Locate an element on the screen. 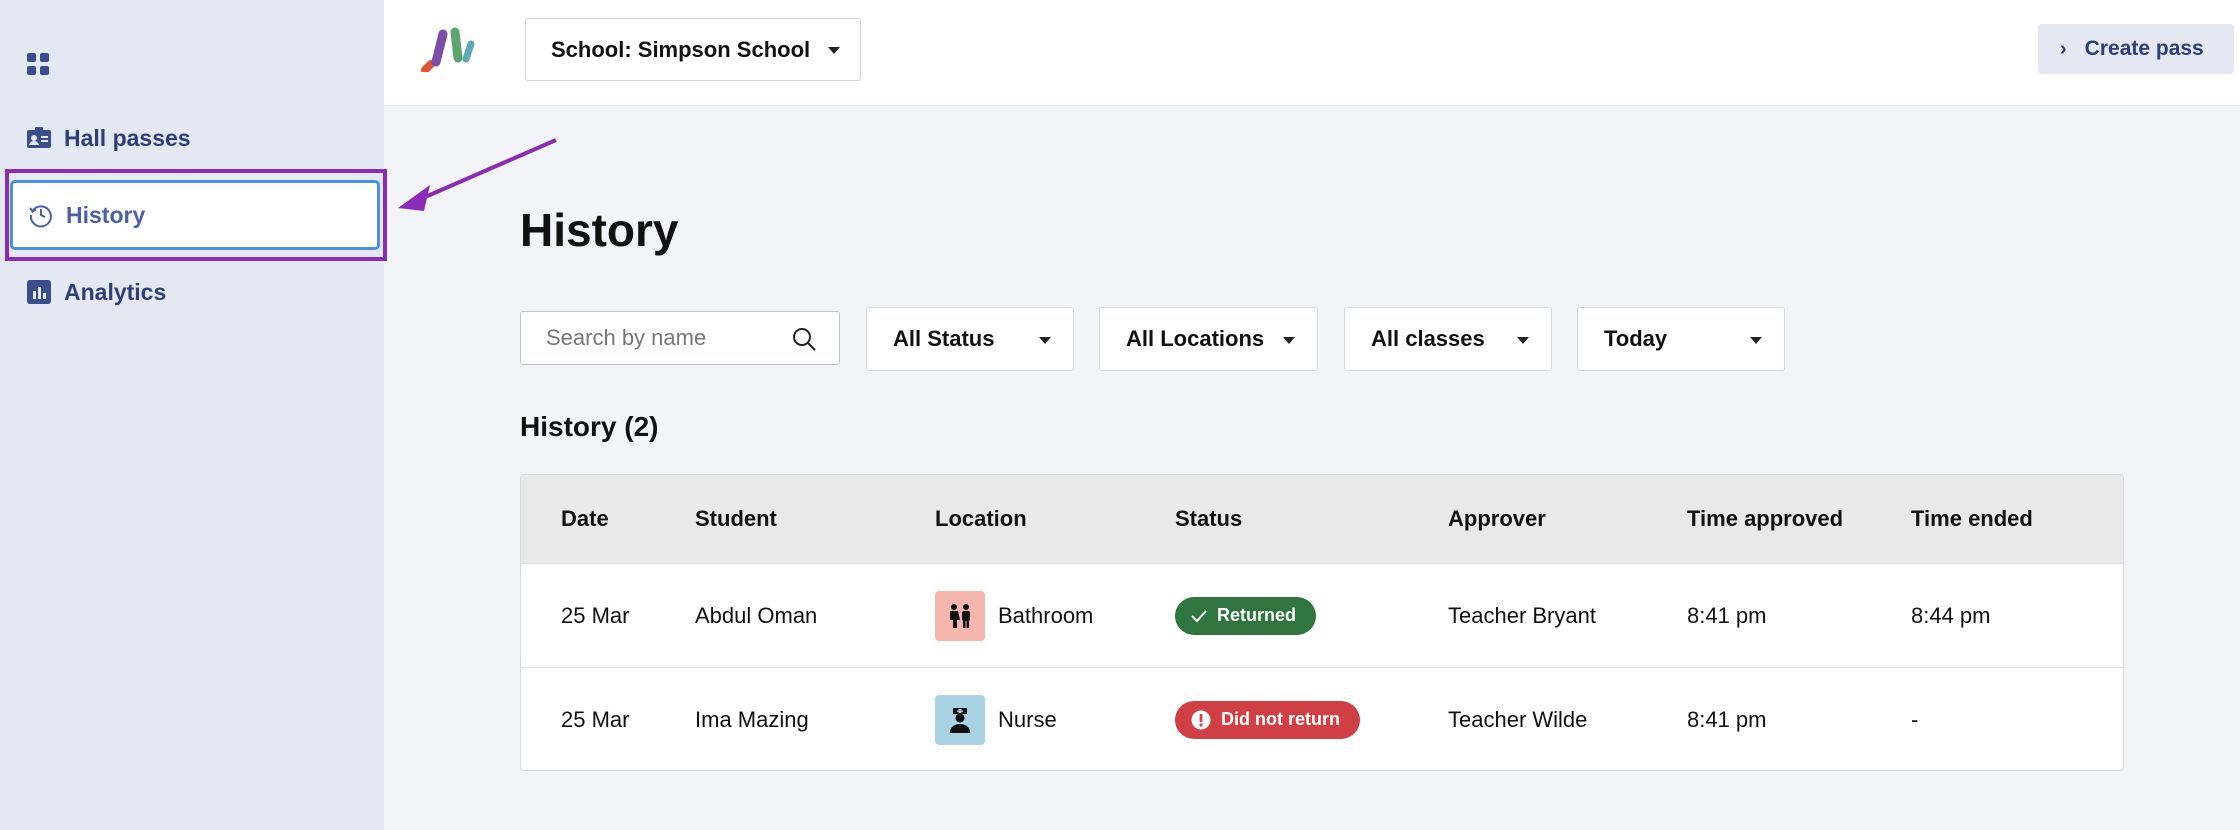  location-label: Nurse is located at coordinates (1027, 719).